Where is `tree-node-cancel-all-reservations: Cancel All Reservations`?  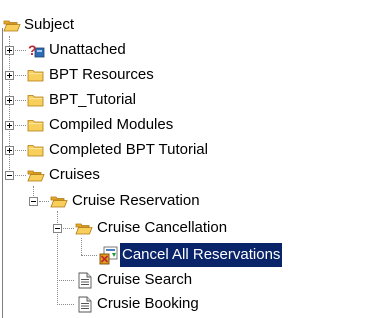 tree-node-cancel-all-reservations: Cancel All Reservations is located at coordinates (183, 255).